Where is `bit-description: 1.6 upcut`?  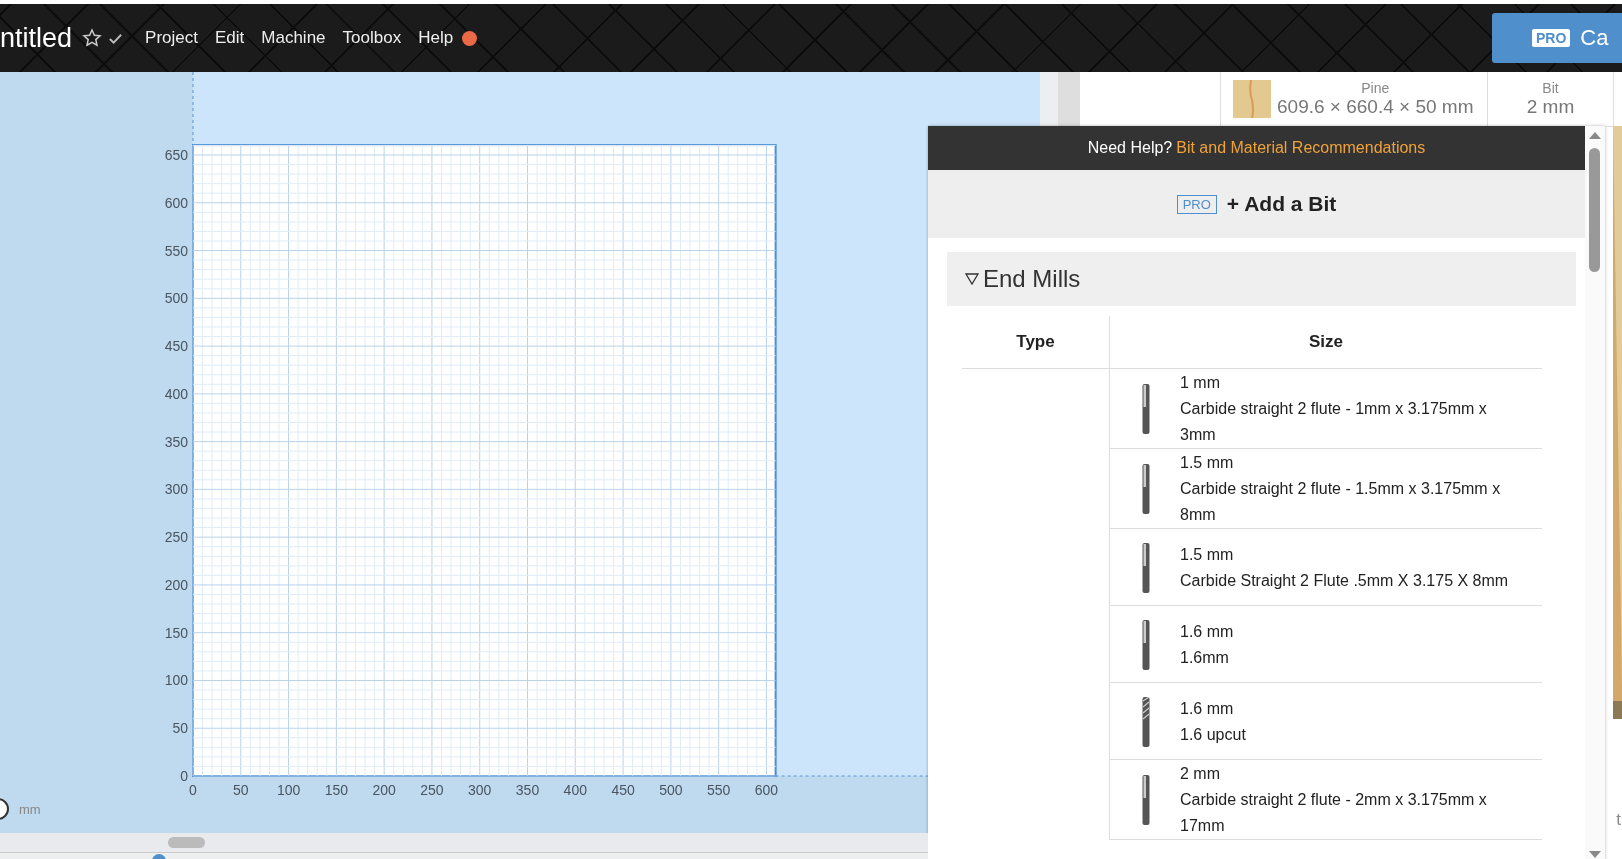 bit-description: 1.6 upcut is located at coordinates (1213, 734).